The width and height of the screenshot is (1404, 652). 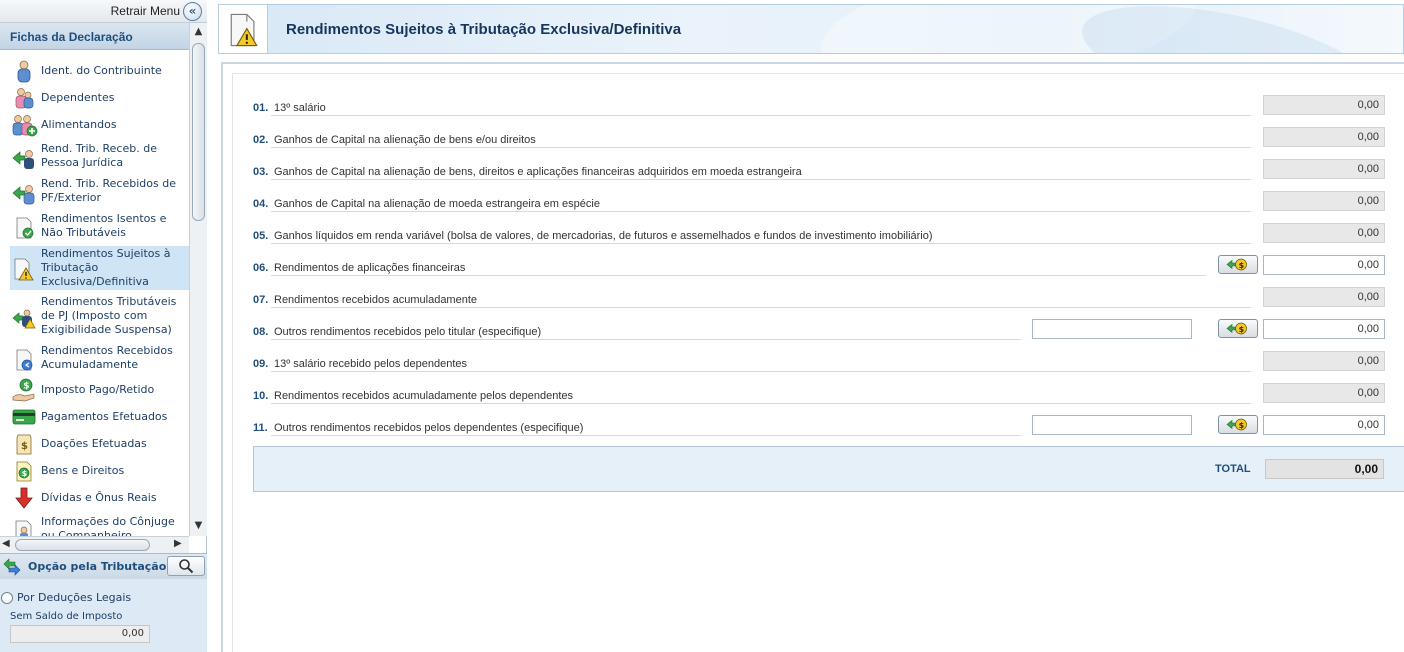 What do you see at coordinates (261, 108) in the screenshot?
I see `row-number: 01.` at bounding box center [261, 108].